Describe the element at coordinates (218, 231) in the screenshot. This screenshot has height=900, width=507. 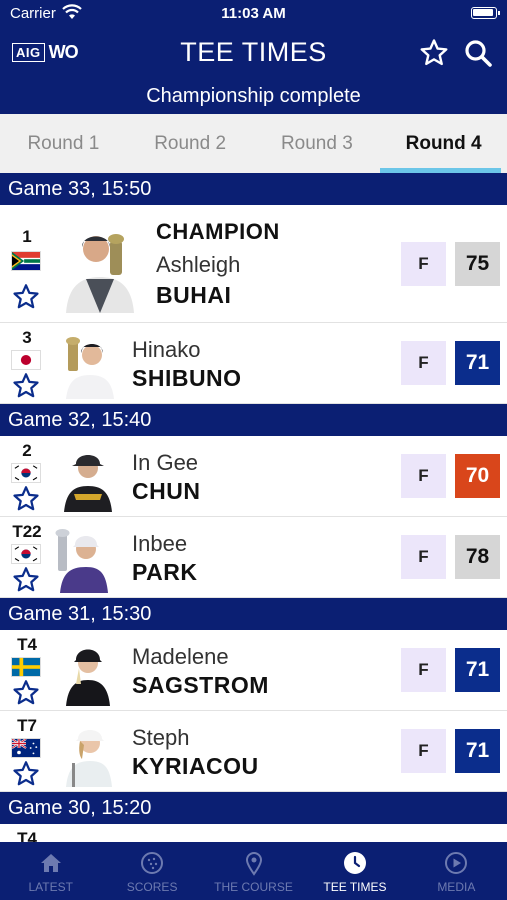
I see `champion-label: CHAMPION` at that location.